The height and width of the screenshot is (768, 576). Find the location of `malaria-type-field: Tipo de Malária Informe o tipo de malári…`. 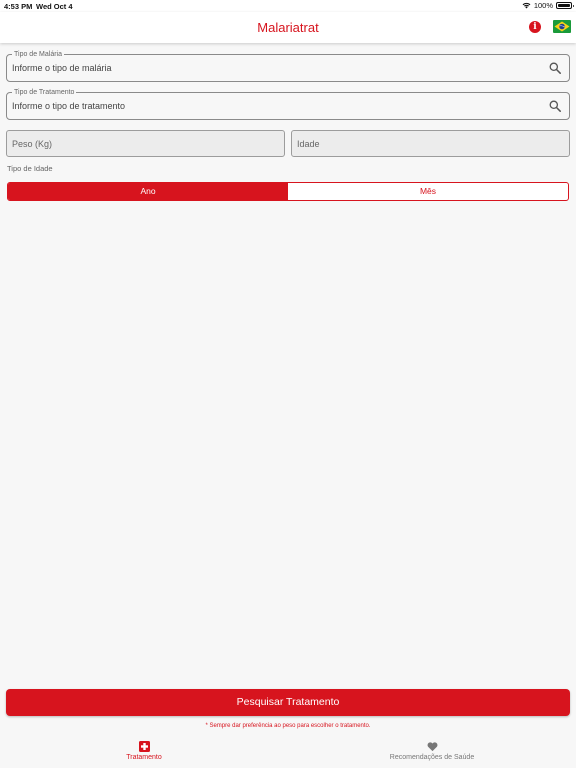

malaria-type-field: Tipo de Malária Informe o tipo de malári… is located at coordinates (288, 66).